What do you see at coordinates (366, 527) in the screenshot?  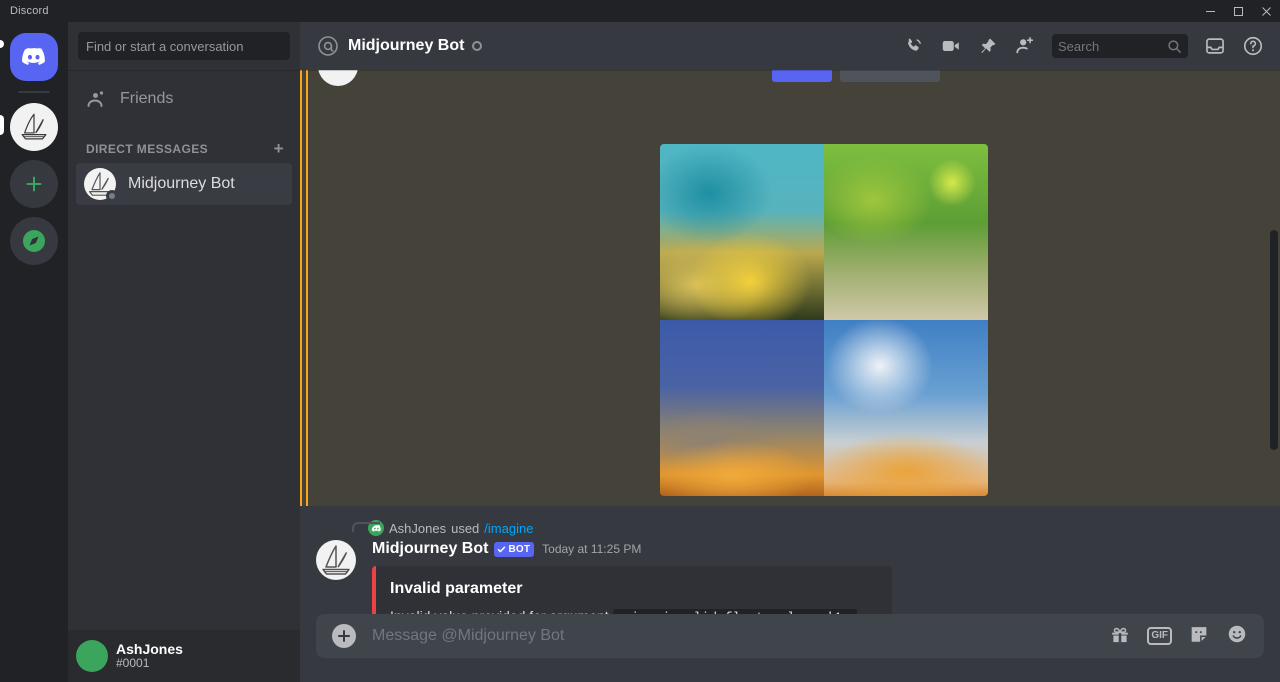 I see `reply-connector` at bounding box center [366, 527].